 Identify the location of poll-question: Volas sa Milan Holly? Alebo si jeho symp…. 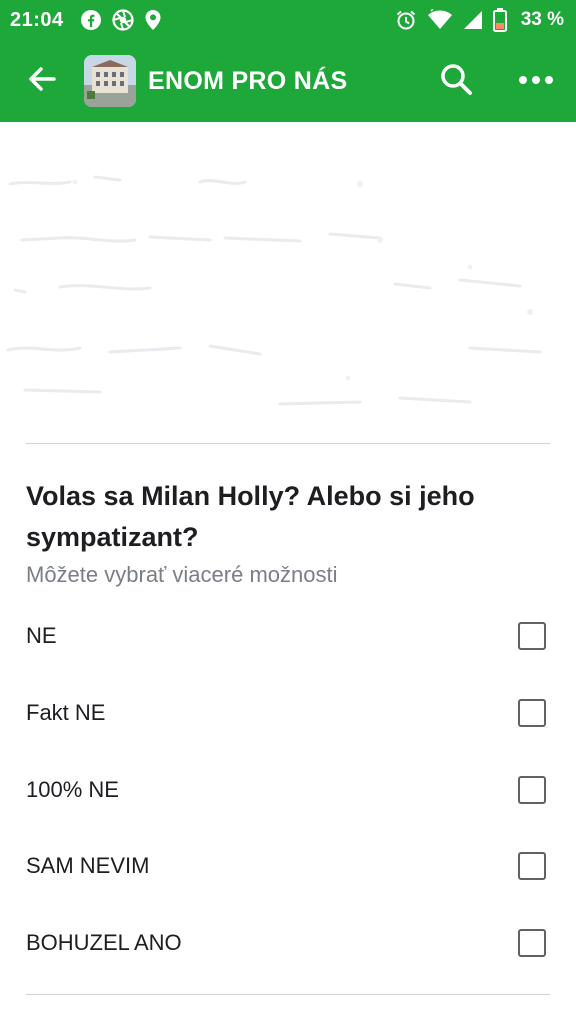
(250, 516).